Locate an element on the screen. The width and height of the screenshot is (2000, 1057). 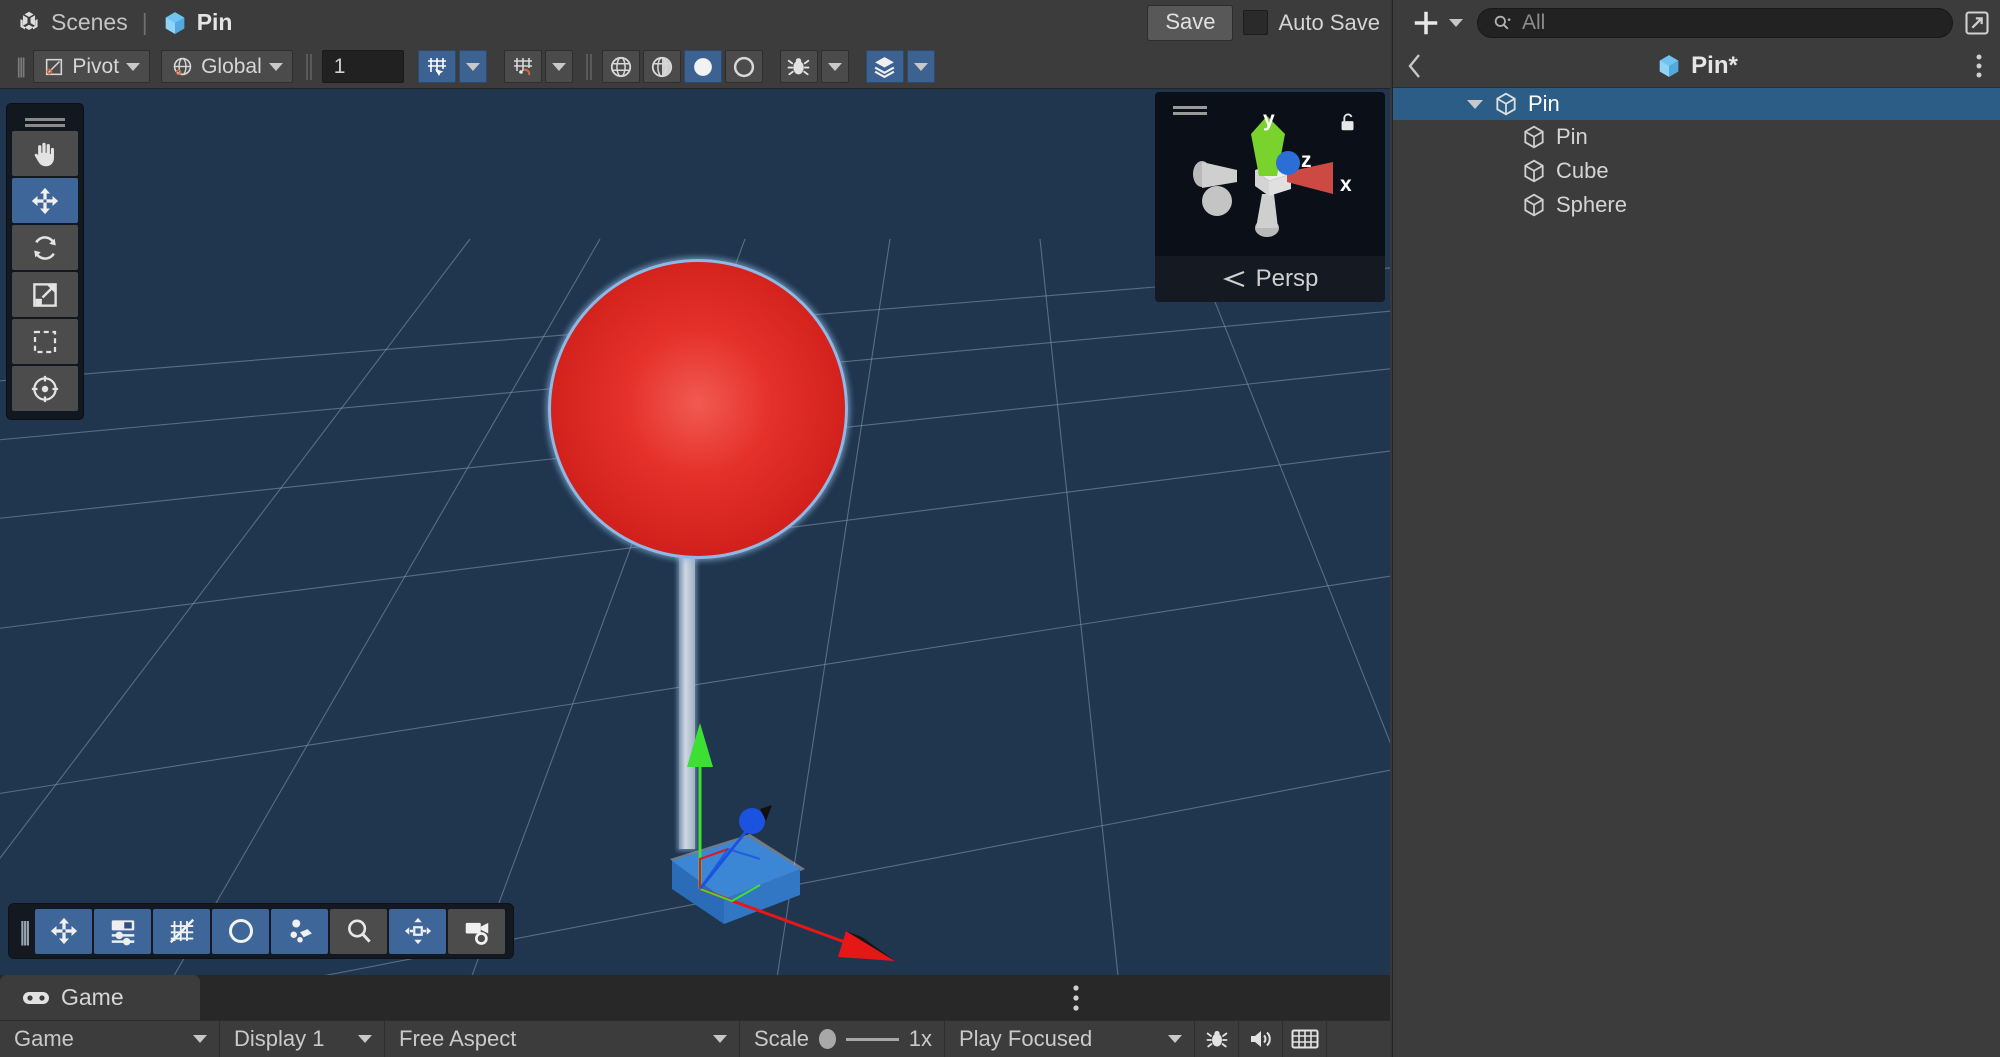
hierarchy-item-child-cube: Cube is located at coordinates (1696, 171).